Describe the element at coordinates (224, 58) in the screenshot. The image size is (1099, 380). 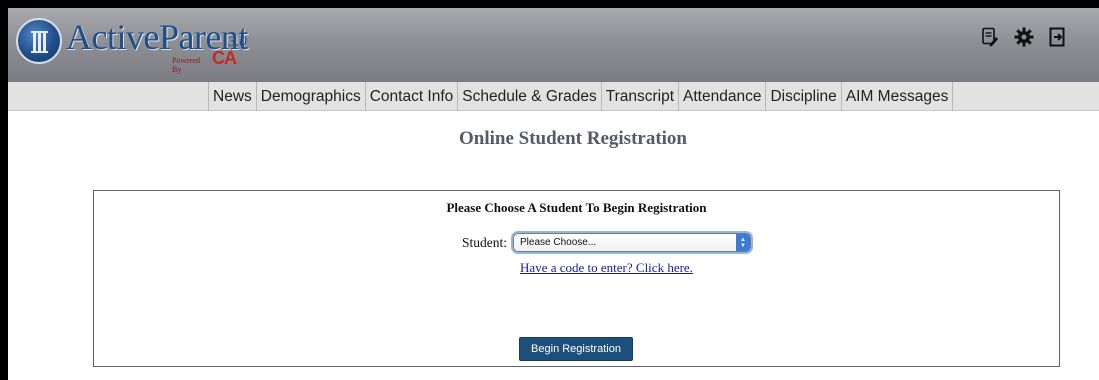
I see `brand-logo: CA` at that location.